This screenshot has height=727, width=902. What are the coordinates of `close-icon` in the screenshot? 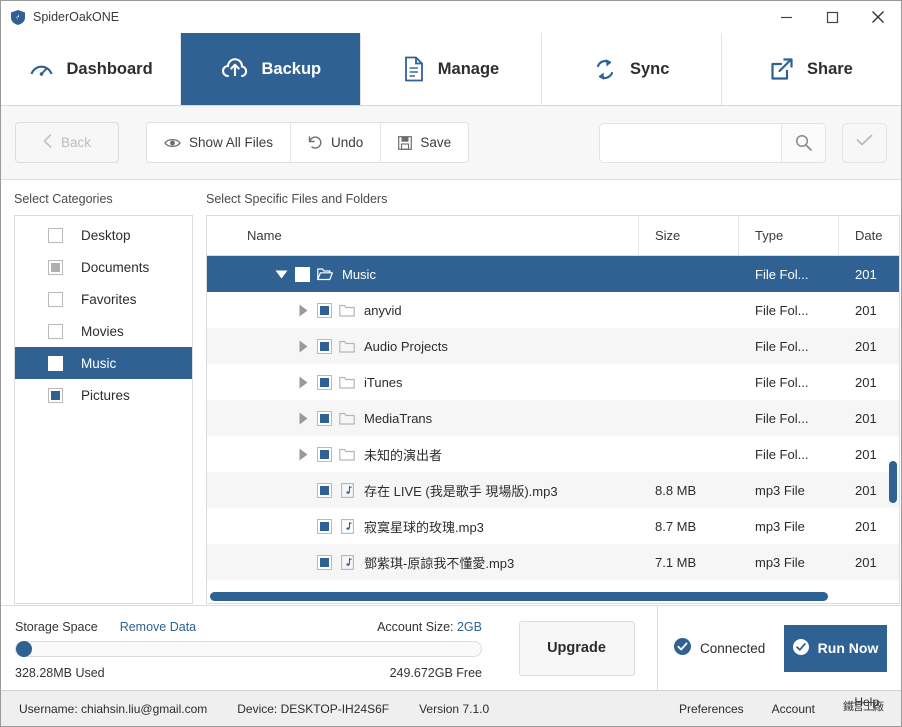 It's located at (878, 17).